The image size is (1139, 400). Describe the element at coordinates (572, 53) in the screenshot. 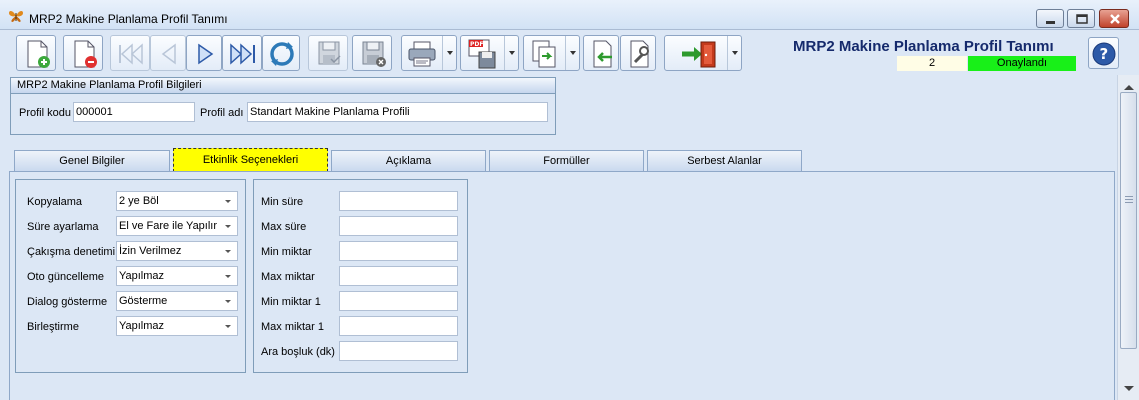

I see `copy-dropdown-arrow` at that location.